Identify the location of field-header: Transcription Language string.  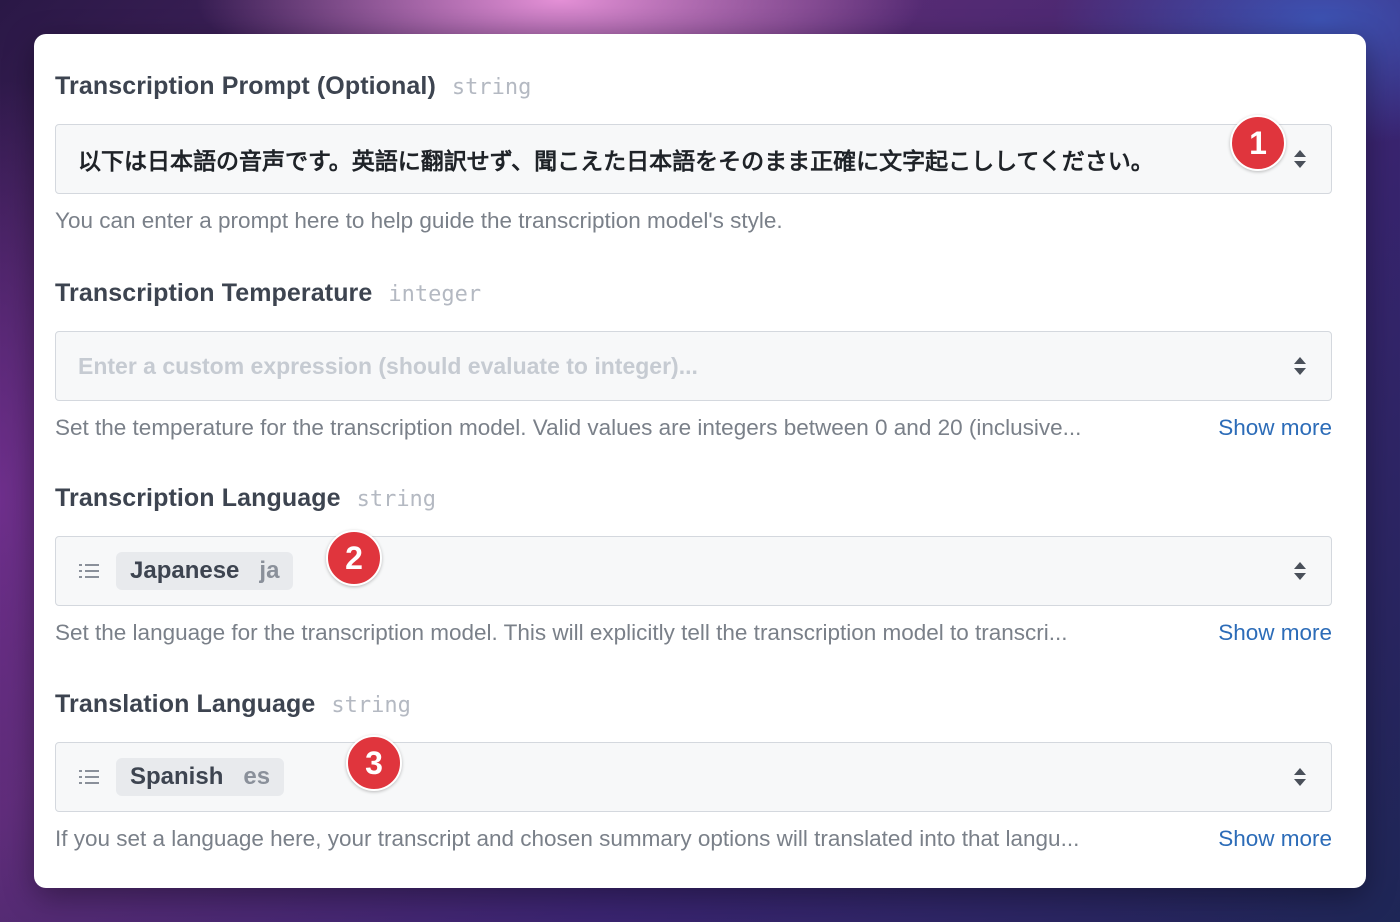
(693, 500).